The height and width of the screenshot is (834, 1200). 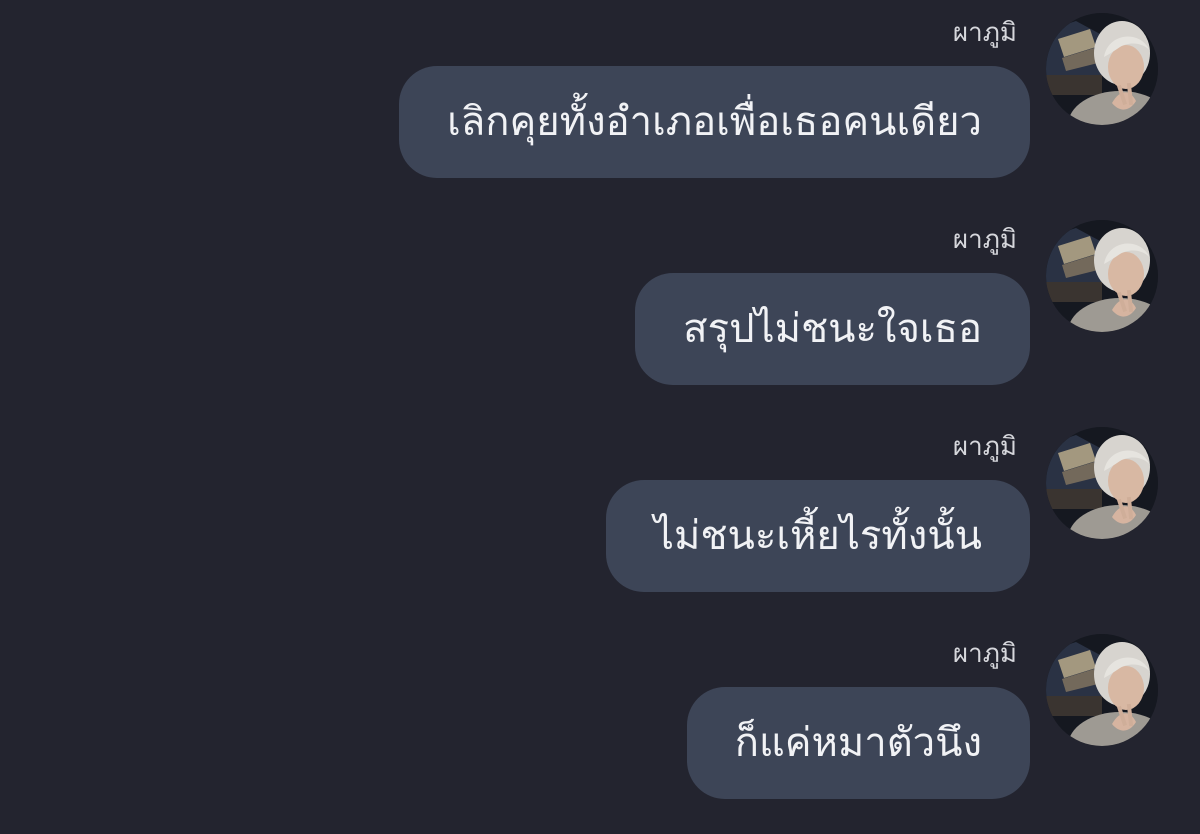 I want to click on message-bubble: ไม่ชนะเหี้ยไรทั้งนั้น, so click(x=817, y=536).